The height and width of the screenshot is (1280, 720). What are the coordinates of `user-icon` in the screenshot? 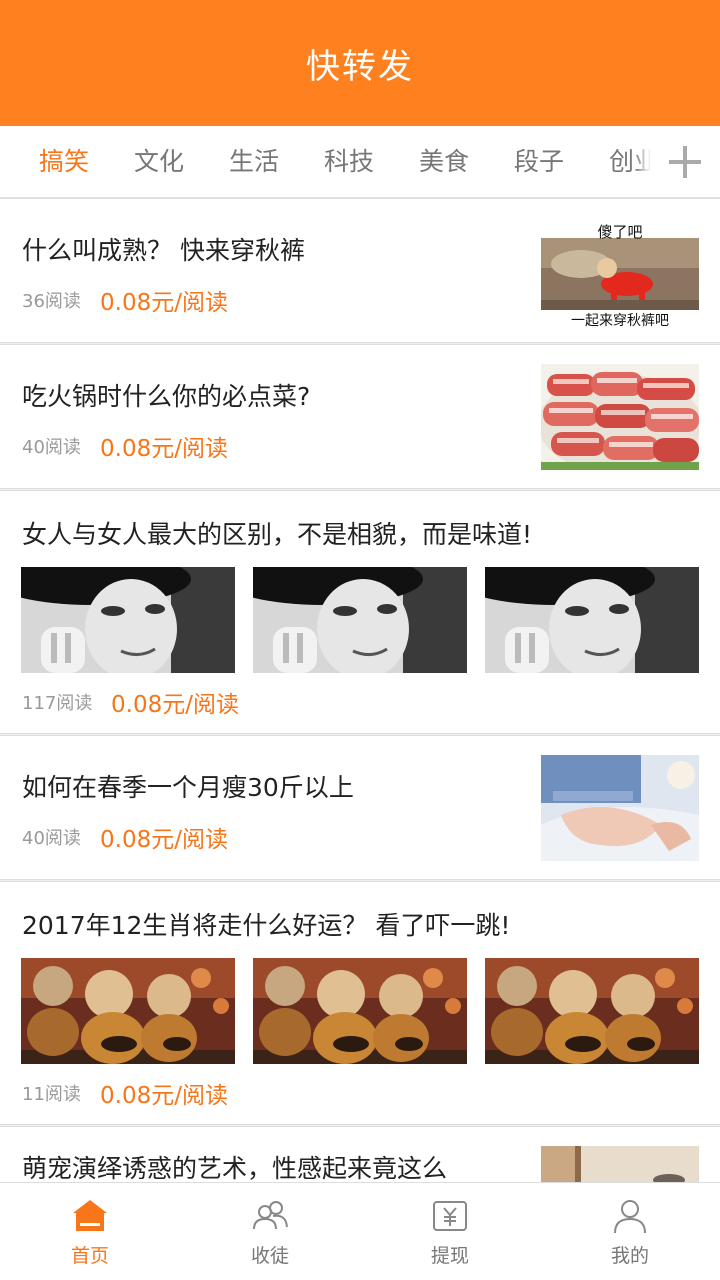 It's located at (630, 1217).